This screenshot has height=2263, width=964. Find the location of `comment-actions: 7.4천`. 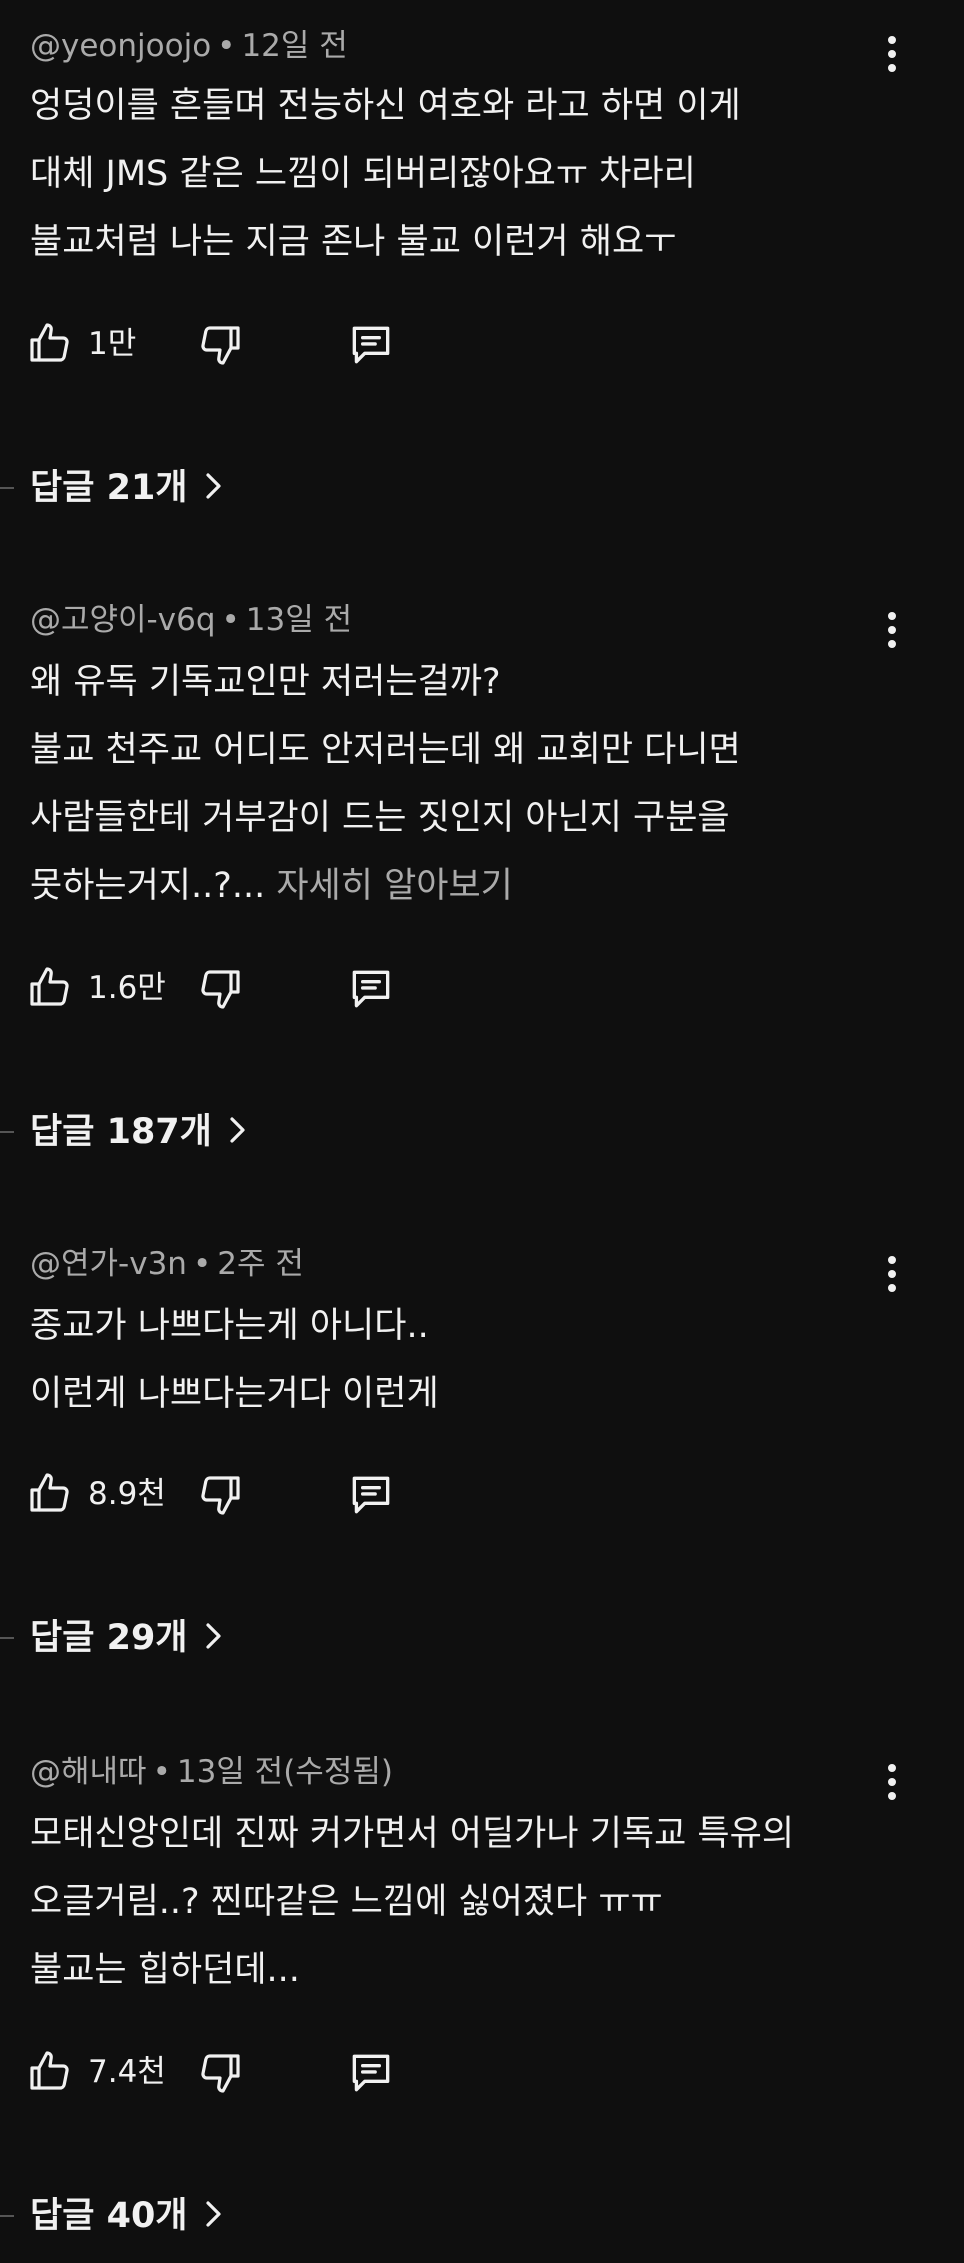

comment-actions: 7.4천 is located at coordinates (482, 2072).